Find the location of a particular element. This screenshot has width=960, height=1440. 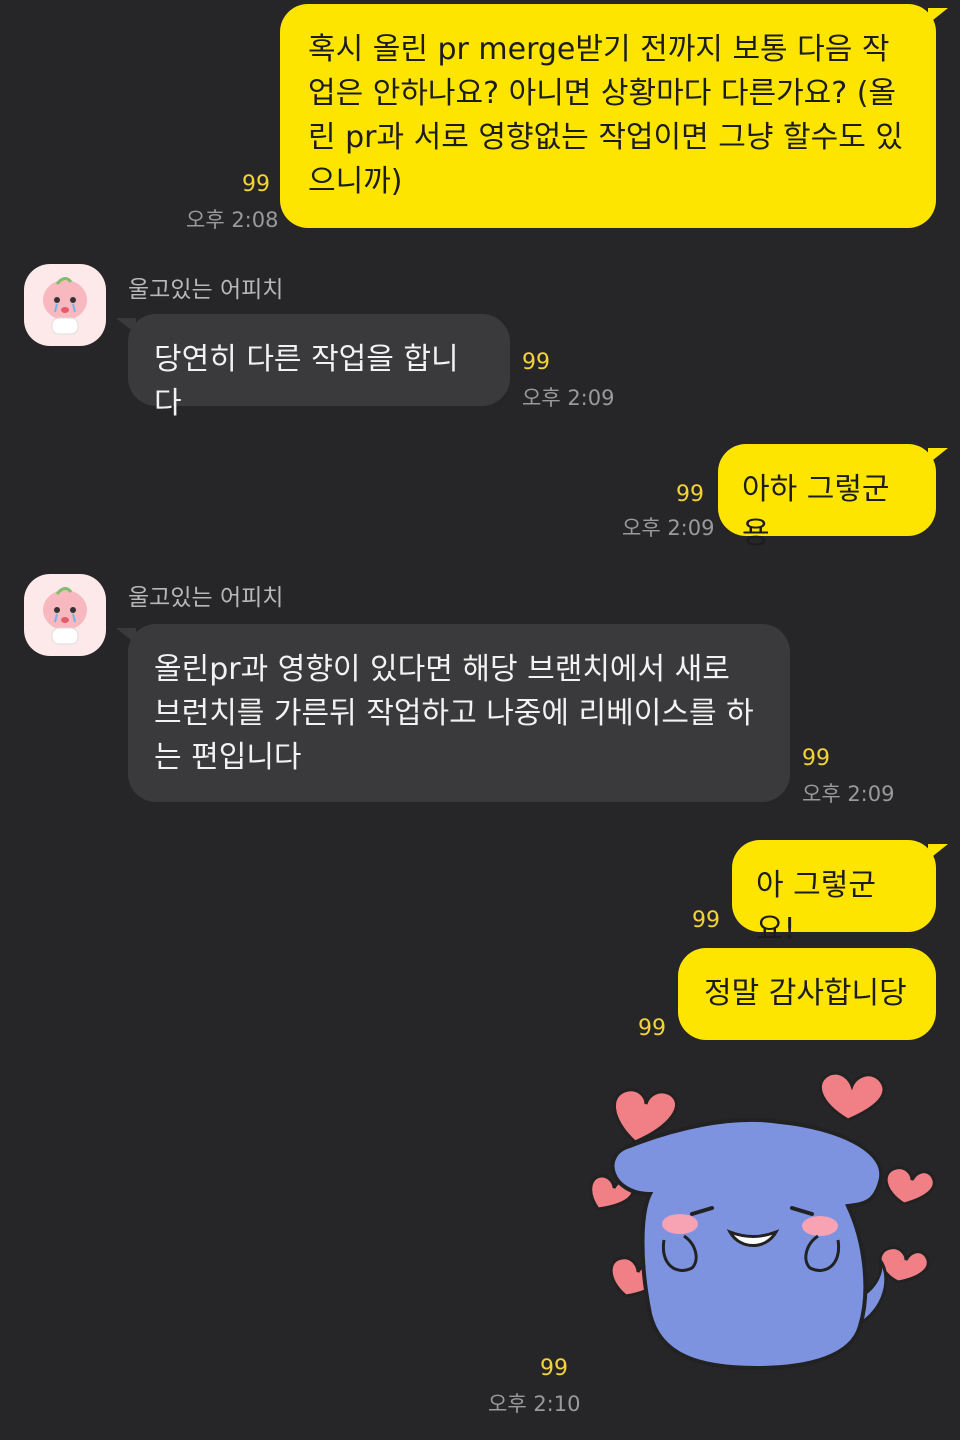

my-message-bubble: 아 그렇군요! is located at coordinates (840, 893).